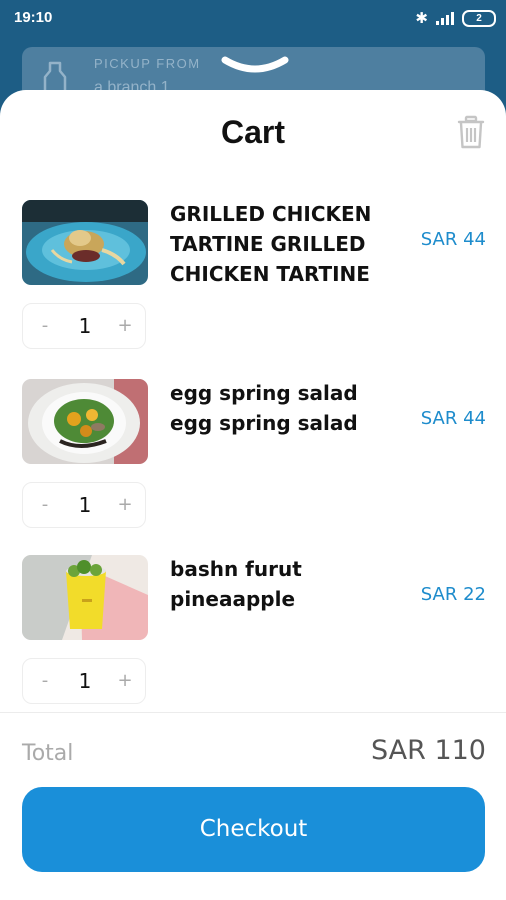  I want to click on battery-icon: 2, so click(479, 18).